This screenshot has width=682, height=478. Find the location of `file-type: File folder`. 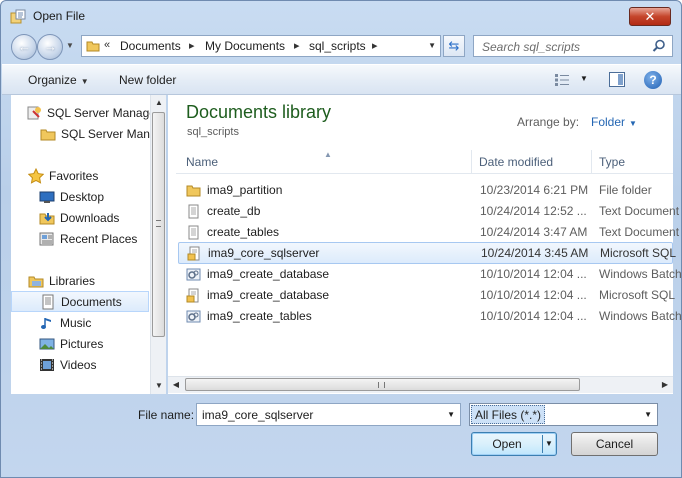

file-type: File folder is located at coordinates (625, 190).